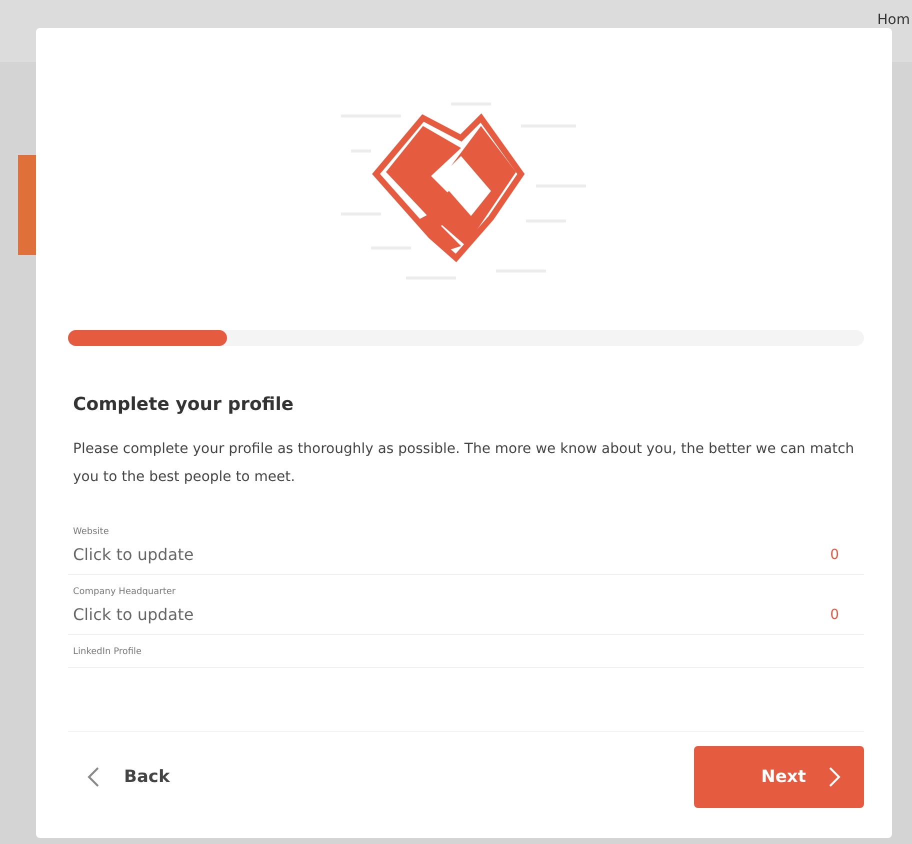 This screenshot has height=844, width=912. I want to click on field-label: LinkedIn Profile, so click(108, 652).